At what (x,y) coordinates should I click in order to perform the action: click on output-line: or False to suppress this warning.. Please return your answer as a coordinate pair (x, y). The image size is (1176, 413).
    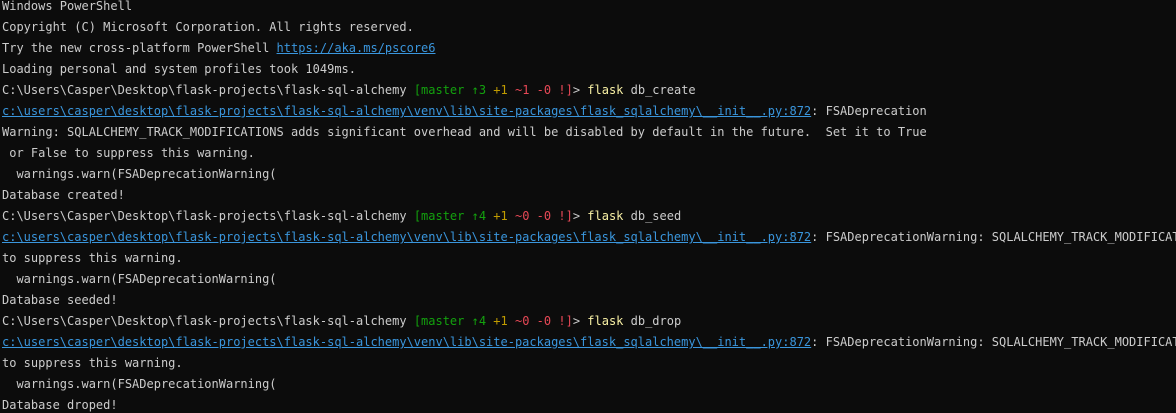
    Looking at the image, I should click on (589, 157).